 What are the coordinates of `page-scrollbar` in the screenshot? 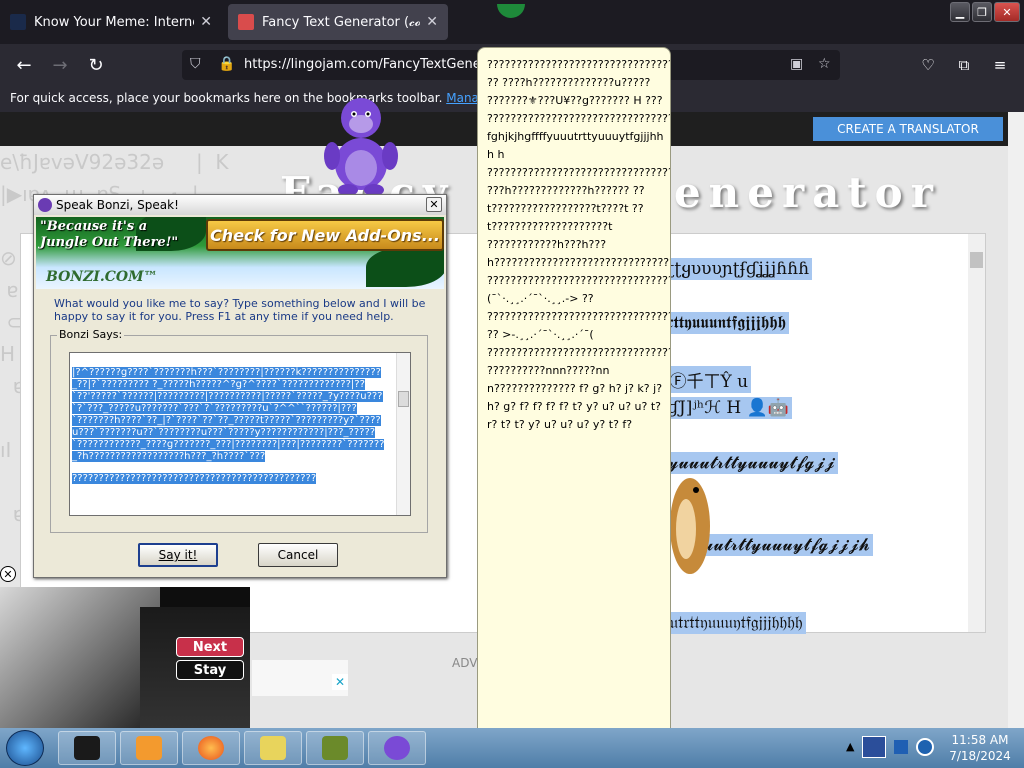 It's located at (1016, 420).